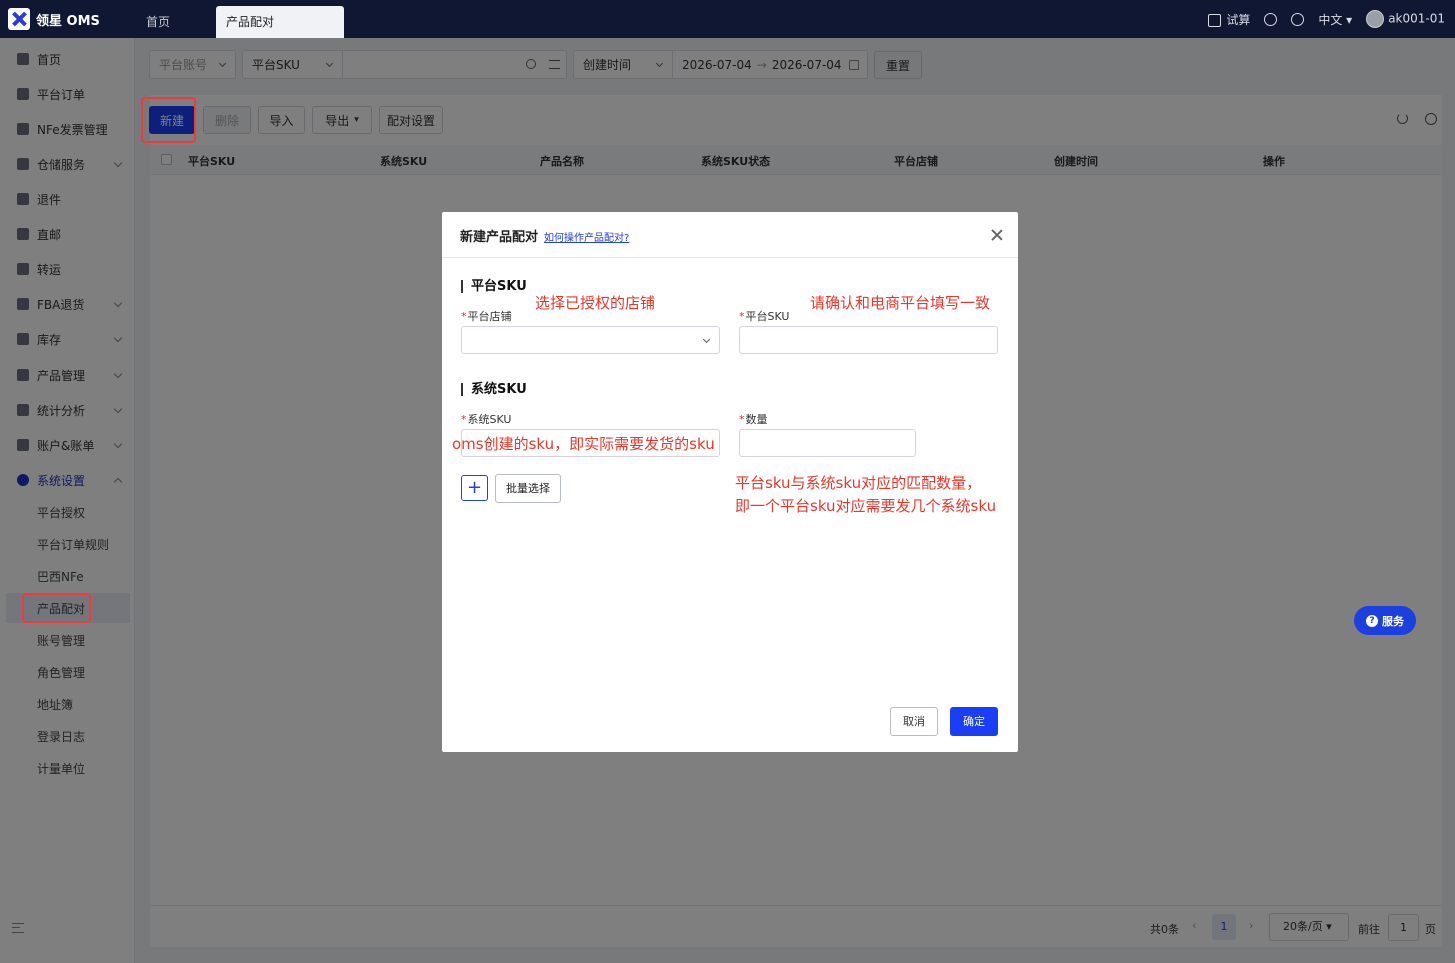 The image size is (1455, 963). I want to click on top-bar: 领星 OMS 首页 产品配对 试算 中文 ▾ ak001-01, so click(727, 19).